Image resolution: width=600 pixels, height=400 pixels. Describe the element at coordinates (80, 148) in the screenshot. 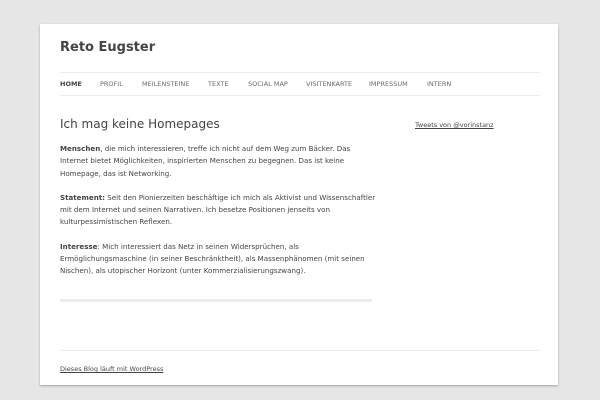

I see `paragraph-lead: Menschen` at that location.